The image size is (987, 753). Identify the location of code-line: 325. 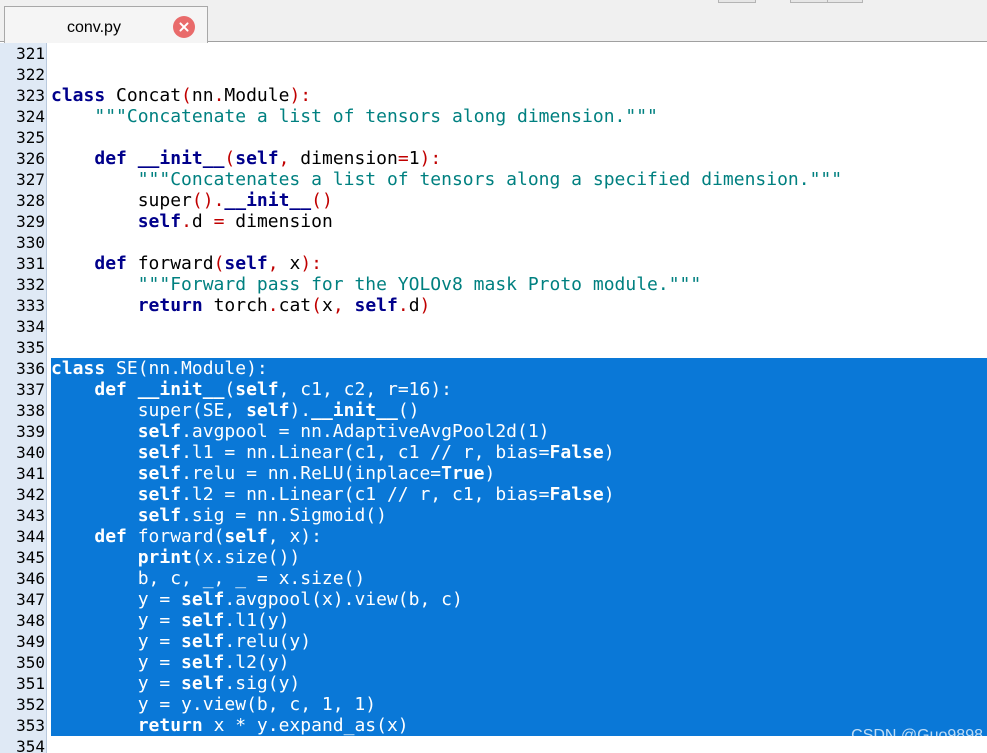
(493, 137).